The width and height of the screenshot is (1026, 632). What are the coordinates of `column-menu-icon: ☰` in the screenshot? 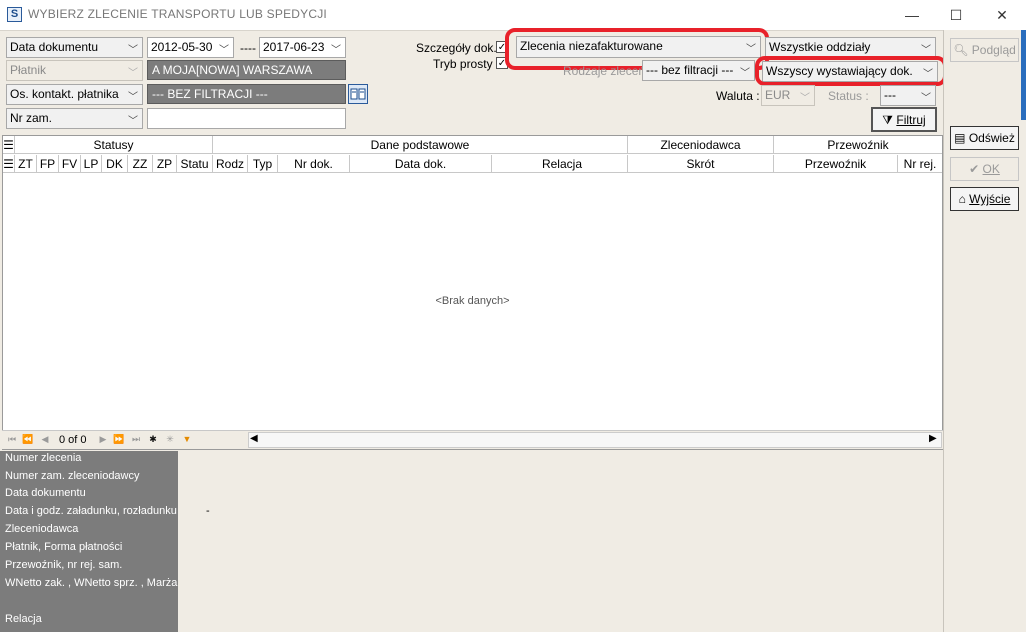 It's located at (9, 164).